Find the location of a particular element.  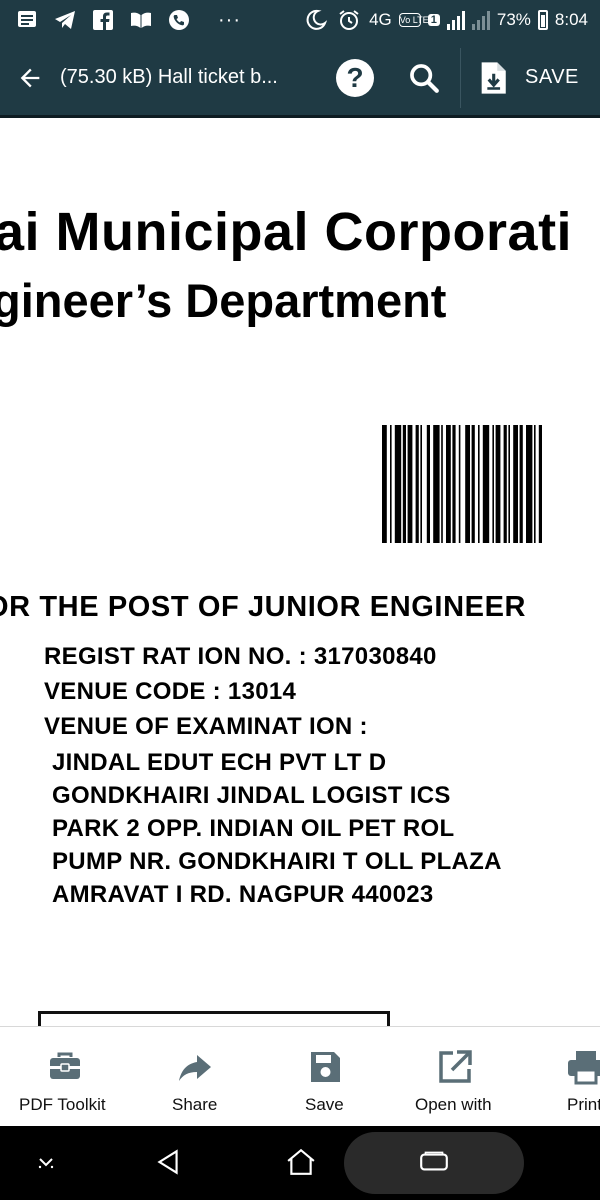

save-copy-button: Save is located at coordinates (325, 1077).